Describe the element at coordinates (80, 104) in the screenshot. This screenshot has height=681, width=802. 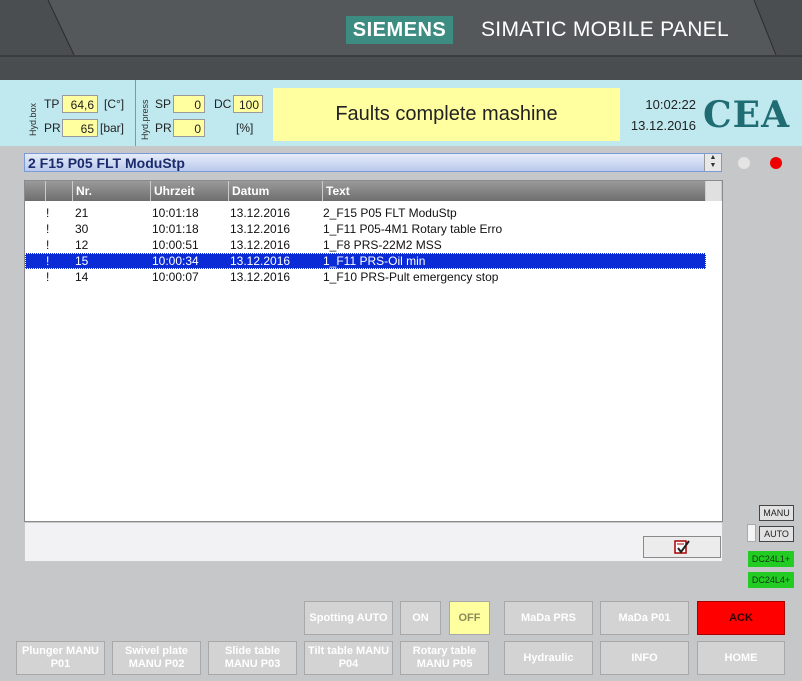
I see `tp-value-field: 64,6` at that location.